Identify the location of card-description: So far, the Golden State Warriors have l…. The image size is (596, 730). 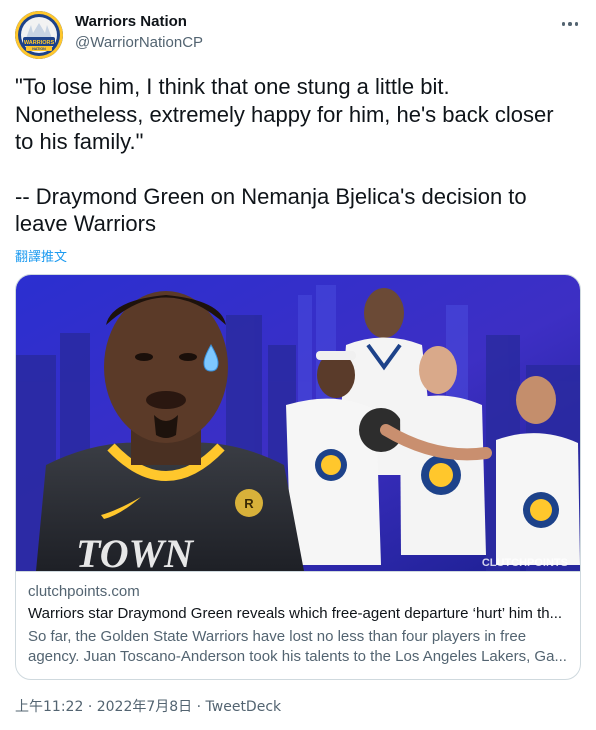
(298, 647).